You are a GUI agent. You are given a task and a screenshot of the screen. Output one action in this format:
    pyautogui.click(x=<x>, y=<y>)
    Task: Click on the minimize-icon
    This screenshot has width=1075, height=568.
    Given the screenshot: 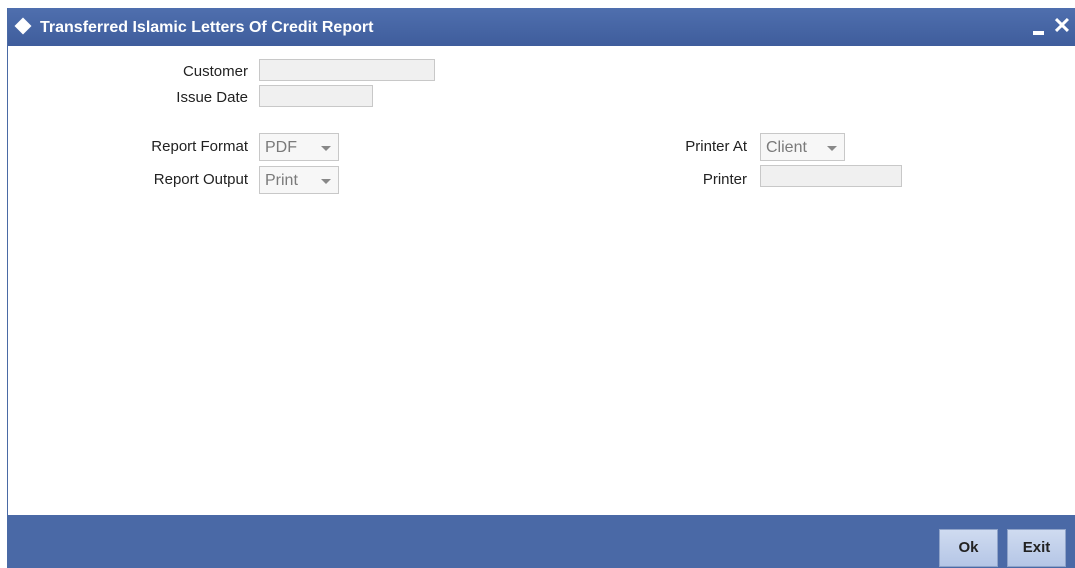 What is the action you would take?
    pyautogui.click(x=1038, y=33)
    